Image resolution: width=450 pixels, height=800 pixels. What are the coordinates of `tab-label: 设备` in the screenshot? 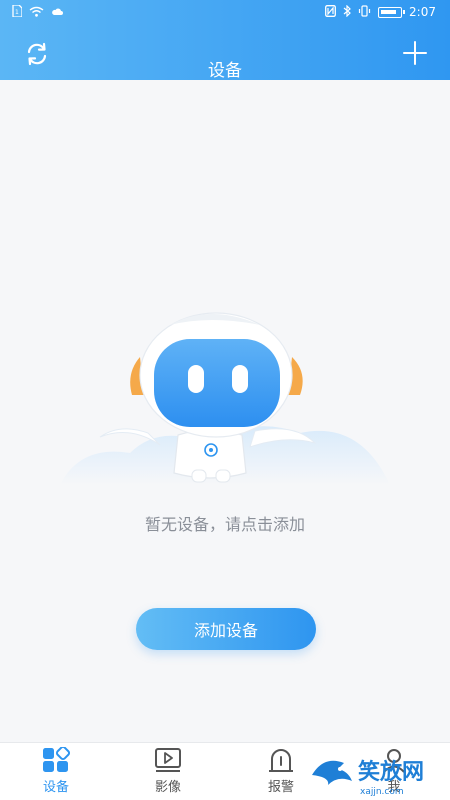 It's located at (55, 787).